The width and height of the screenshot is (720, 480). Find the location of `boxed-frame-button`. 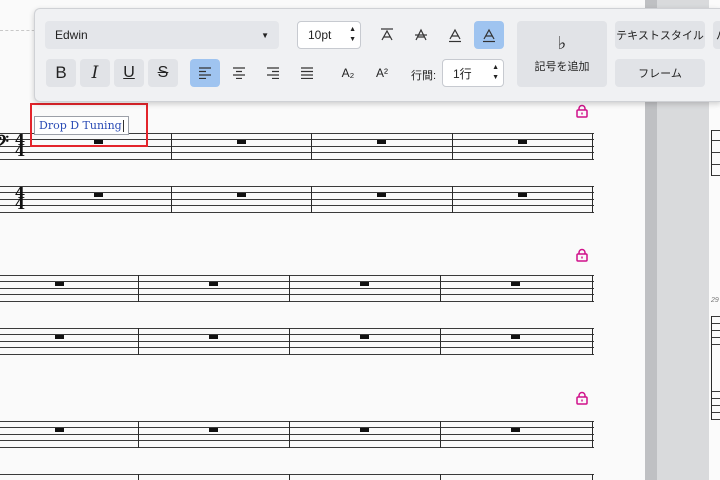

boxed-frame-button is located at coordinates (489, 35).